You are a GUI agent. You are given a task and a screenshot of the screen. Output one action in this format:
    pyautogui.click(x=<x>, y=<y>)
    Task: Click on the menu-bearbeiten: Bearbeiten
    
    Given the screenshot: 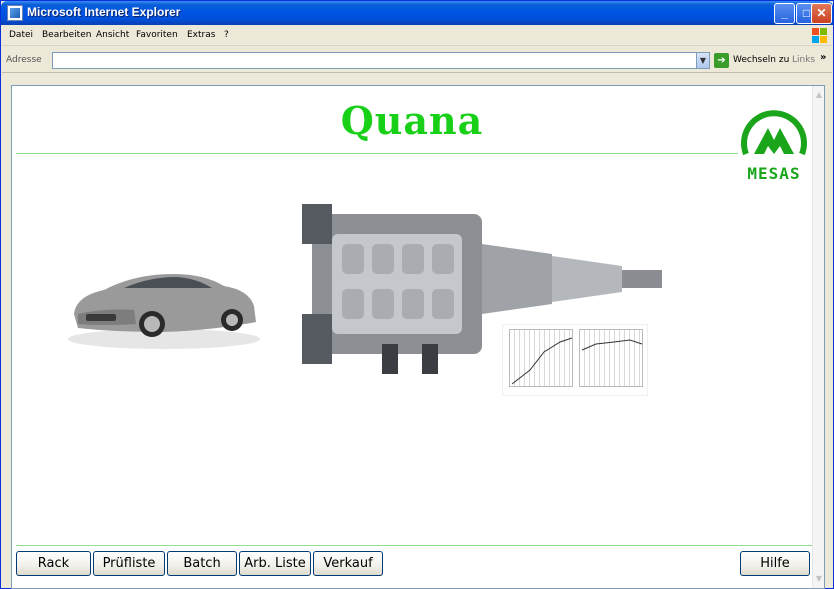 What is the action you would take?
    pyautogui.click(x=66, y=35)
    